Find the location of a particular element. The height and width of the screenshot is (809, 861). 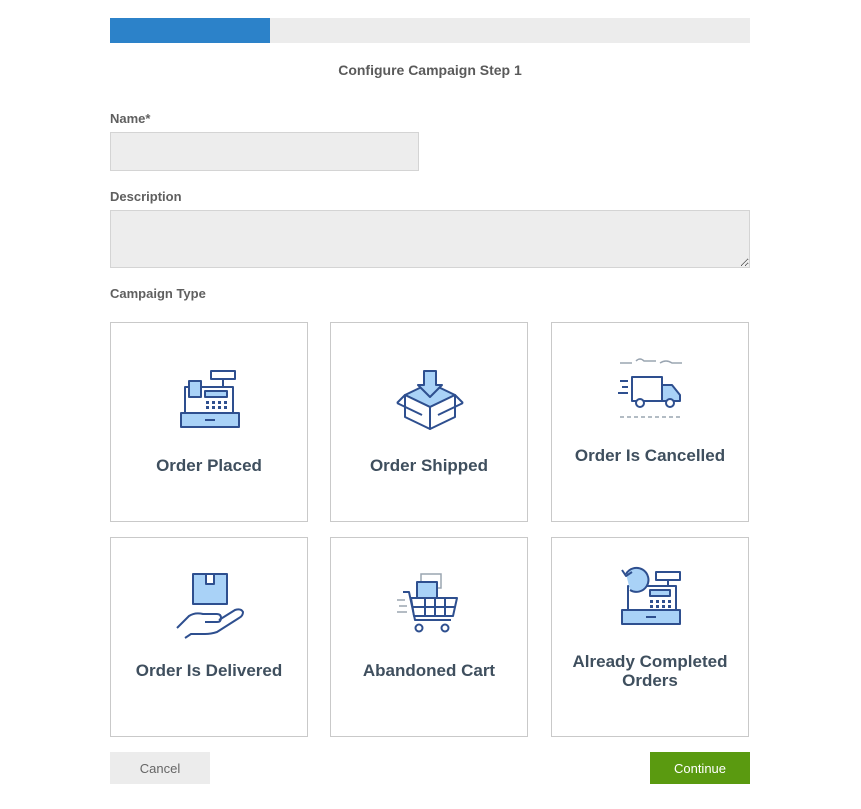

campaign-type-already-completed: Already Completed Orders is located at coordinates (650, 637).